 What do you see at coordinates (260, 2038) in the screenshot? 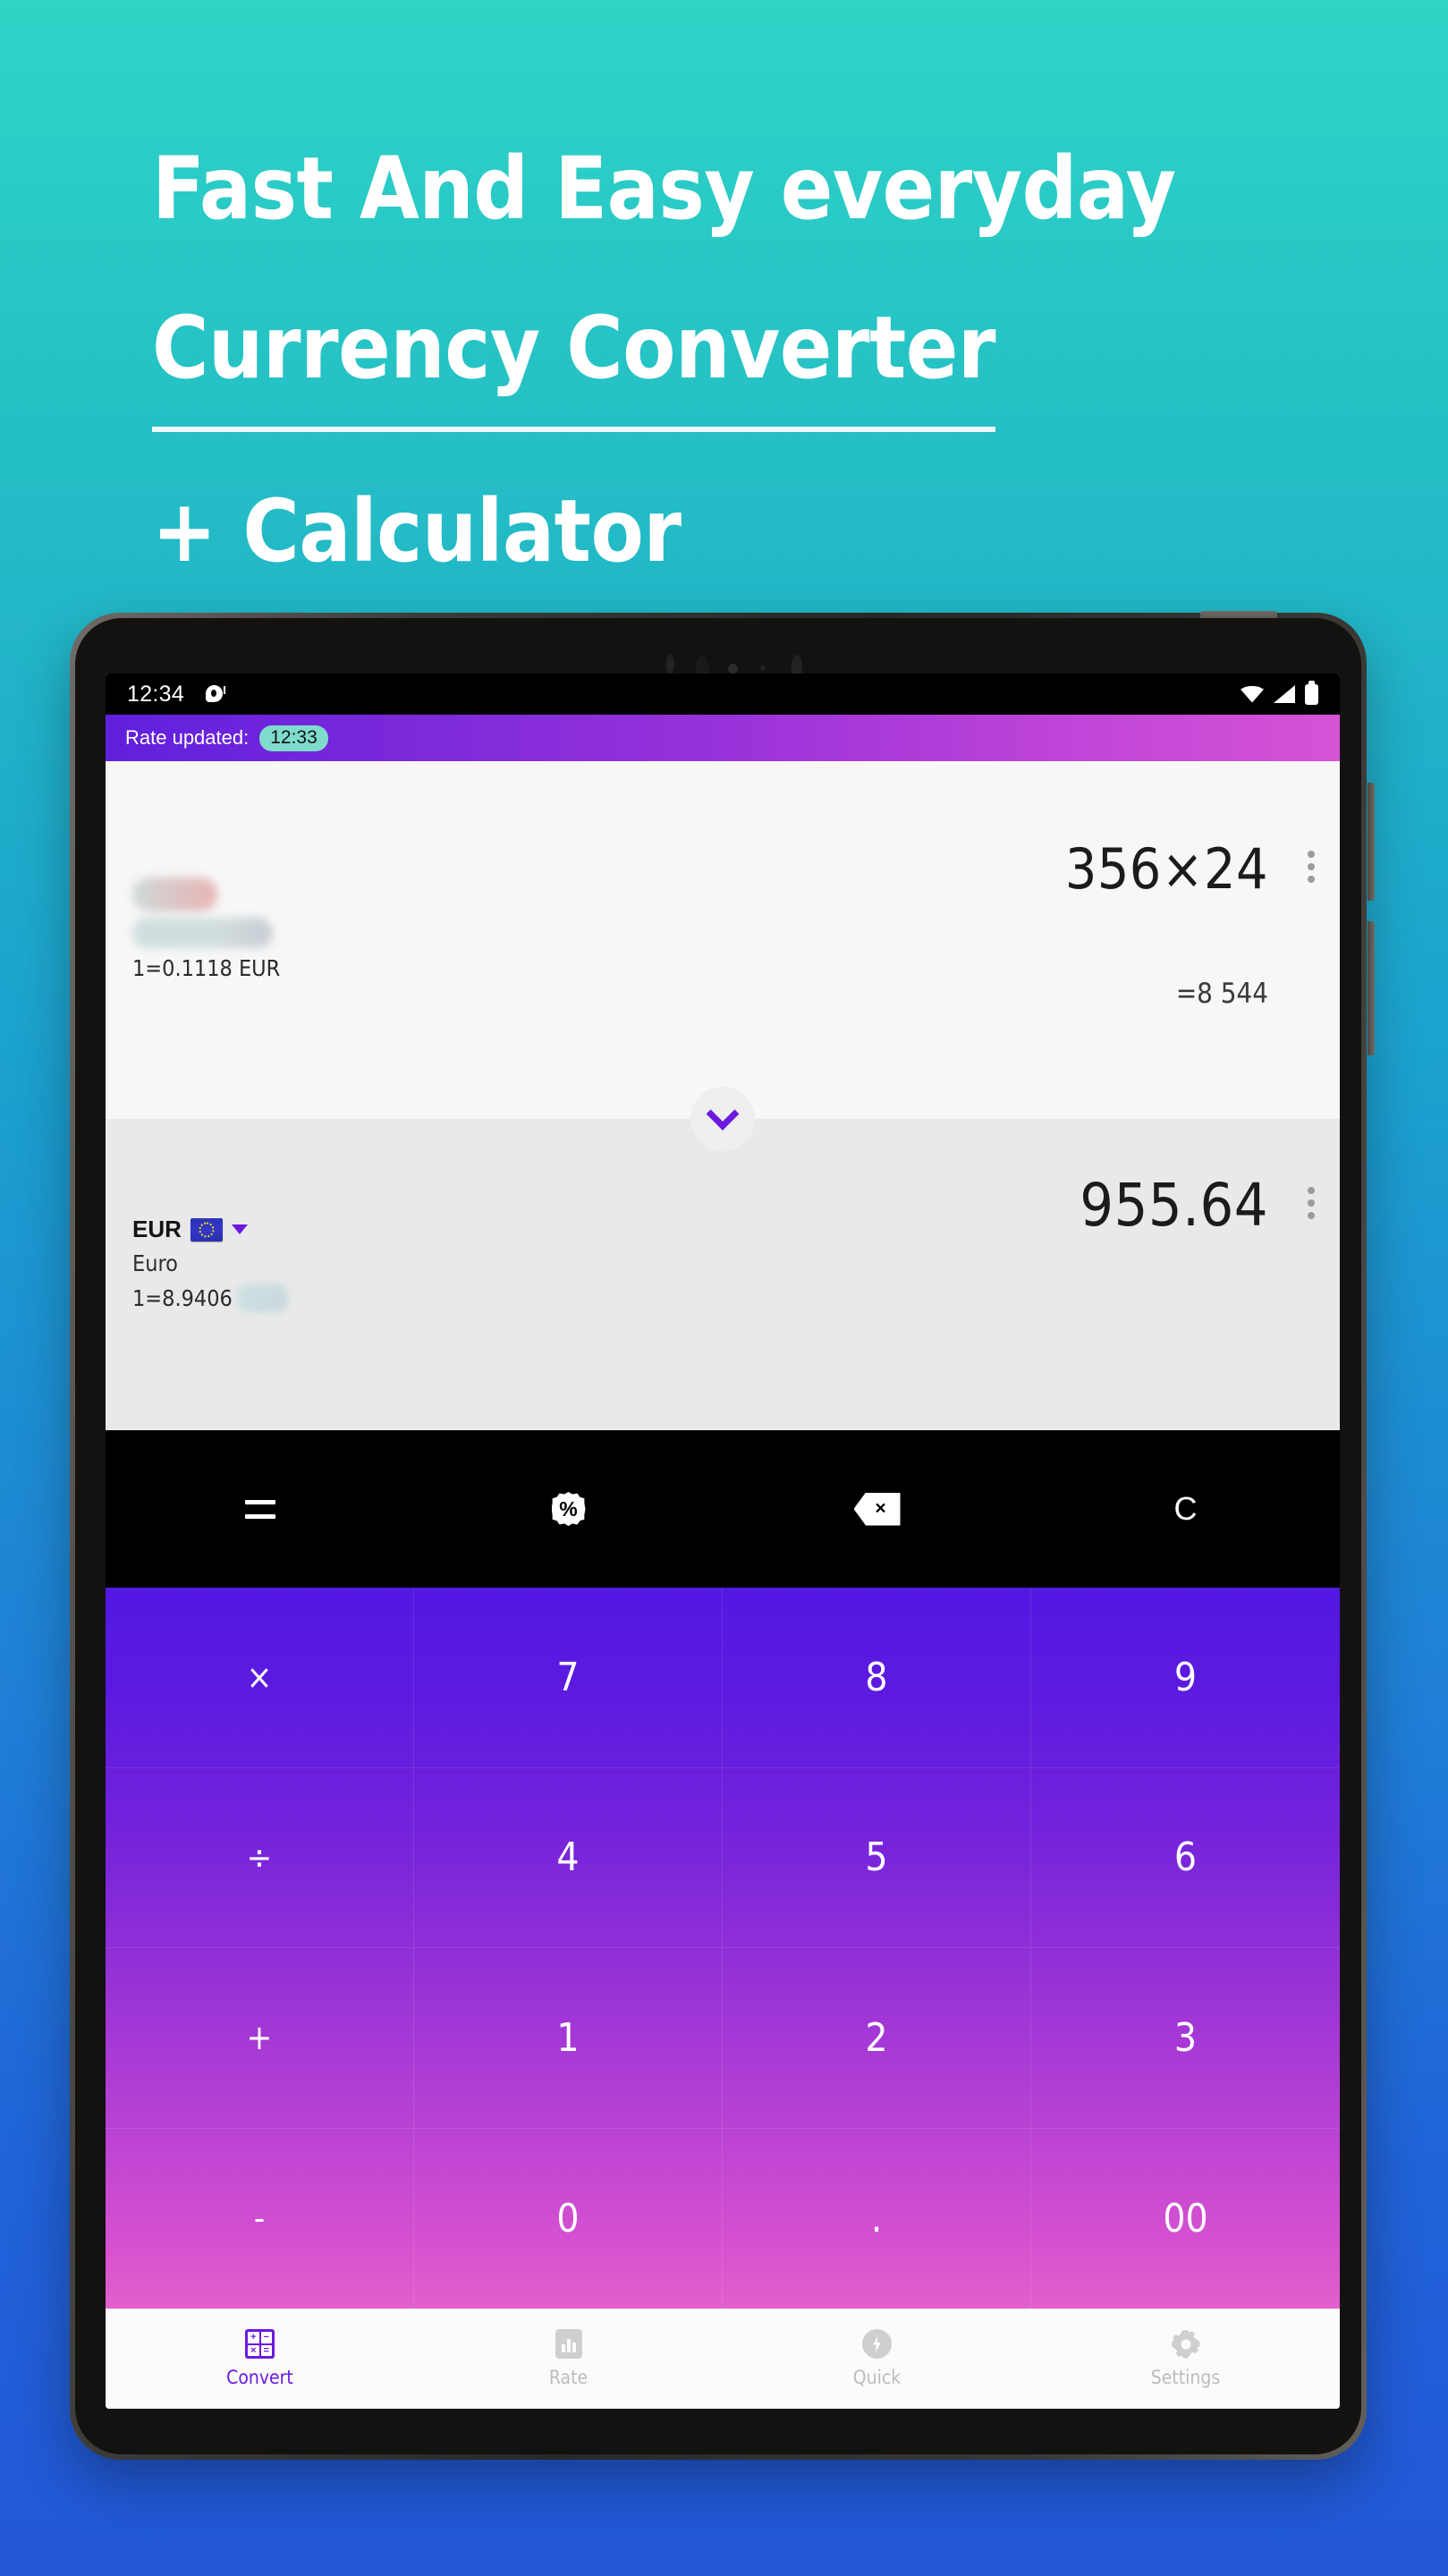
I see `key-plus: +` at bounding box center [260, 2038].